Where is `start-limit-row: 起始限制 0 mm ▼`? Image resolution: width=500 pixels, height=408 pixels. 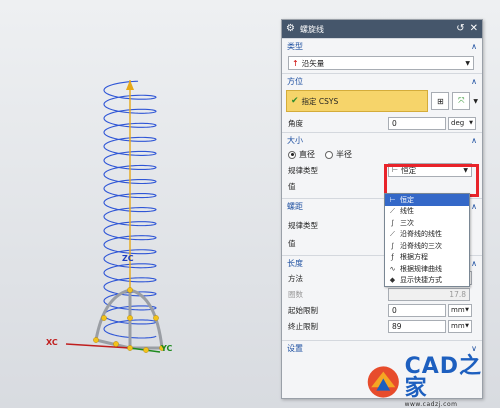 start-limit-row: 起始限制 0 mm ▼ is located at coordinates (382, 310).